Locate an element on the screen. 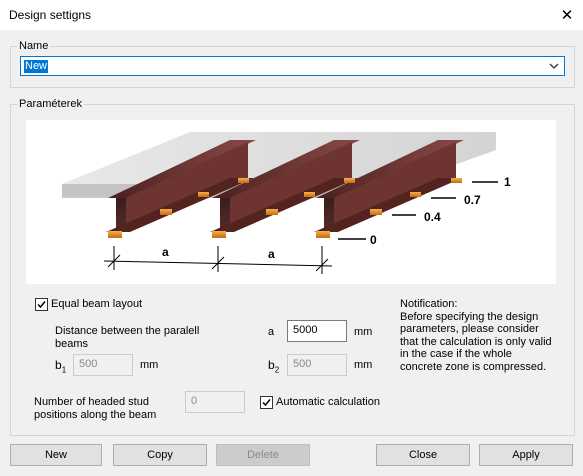 This screenshot has width=583, height=476. notification-line: parameters, please consider is located at coordinates (469, 329).